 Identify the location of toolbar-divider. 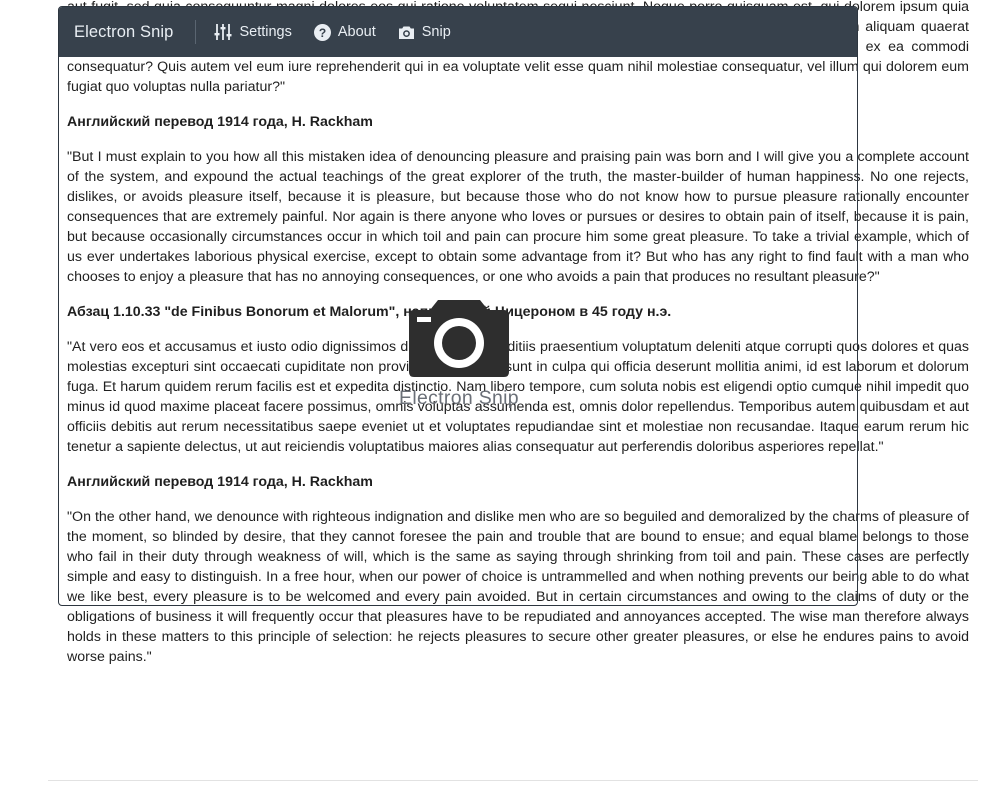
(196, 32).